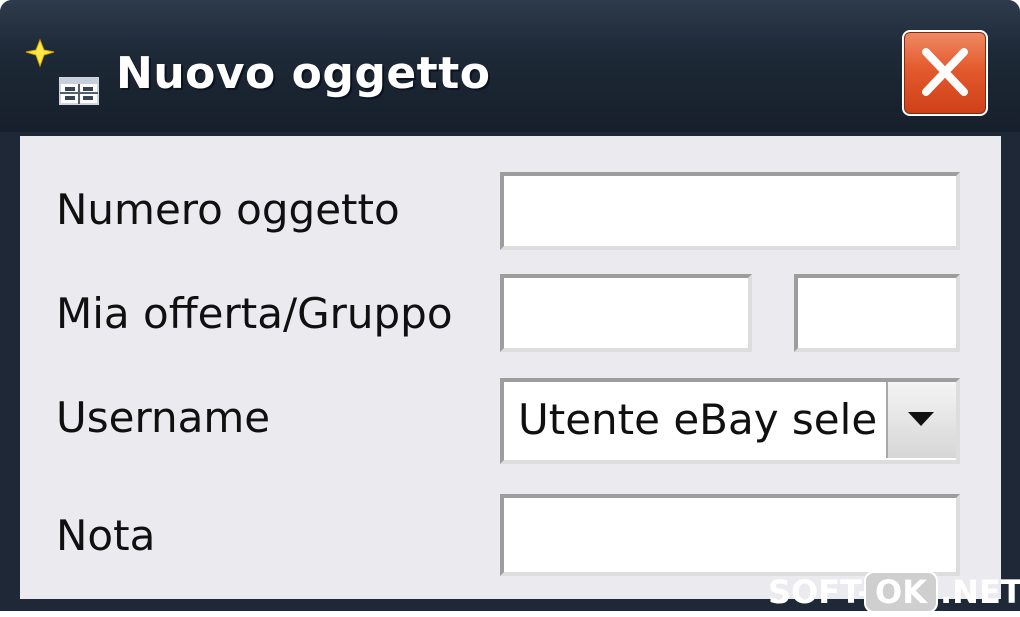 This screenshot has height=617, width=1020. What do you see at coordinates (698, 419) in the screenshot?
I see `username-selected-value: Utente eBay sele` at bounding box center [698, 419].